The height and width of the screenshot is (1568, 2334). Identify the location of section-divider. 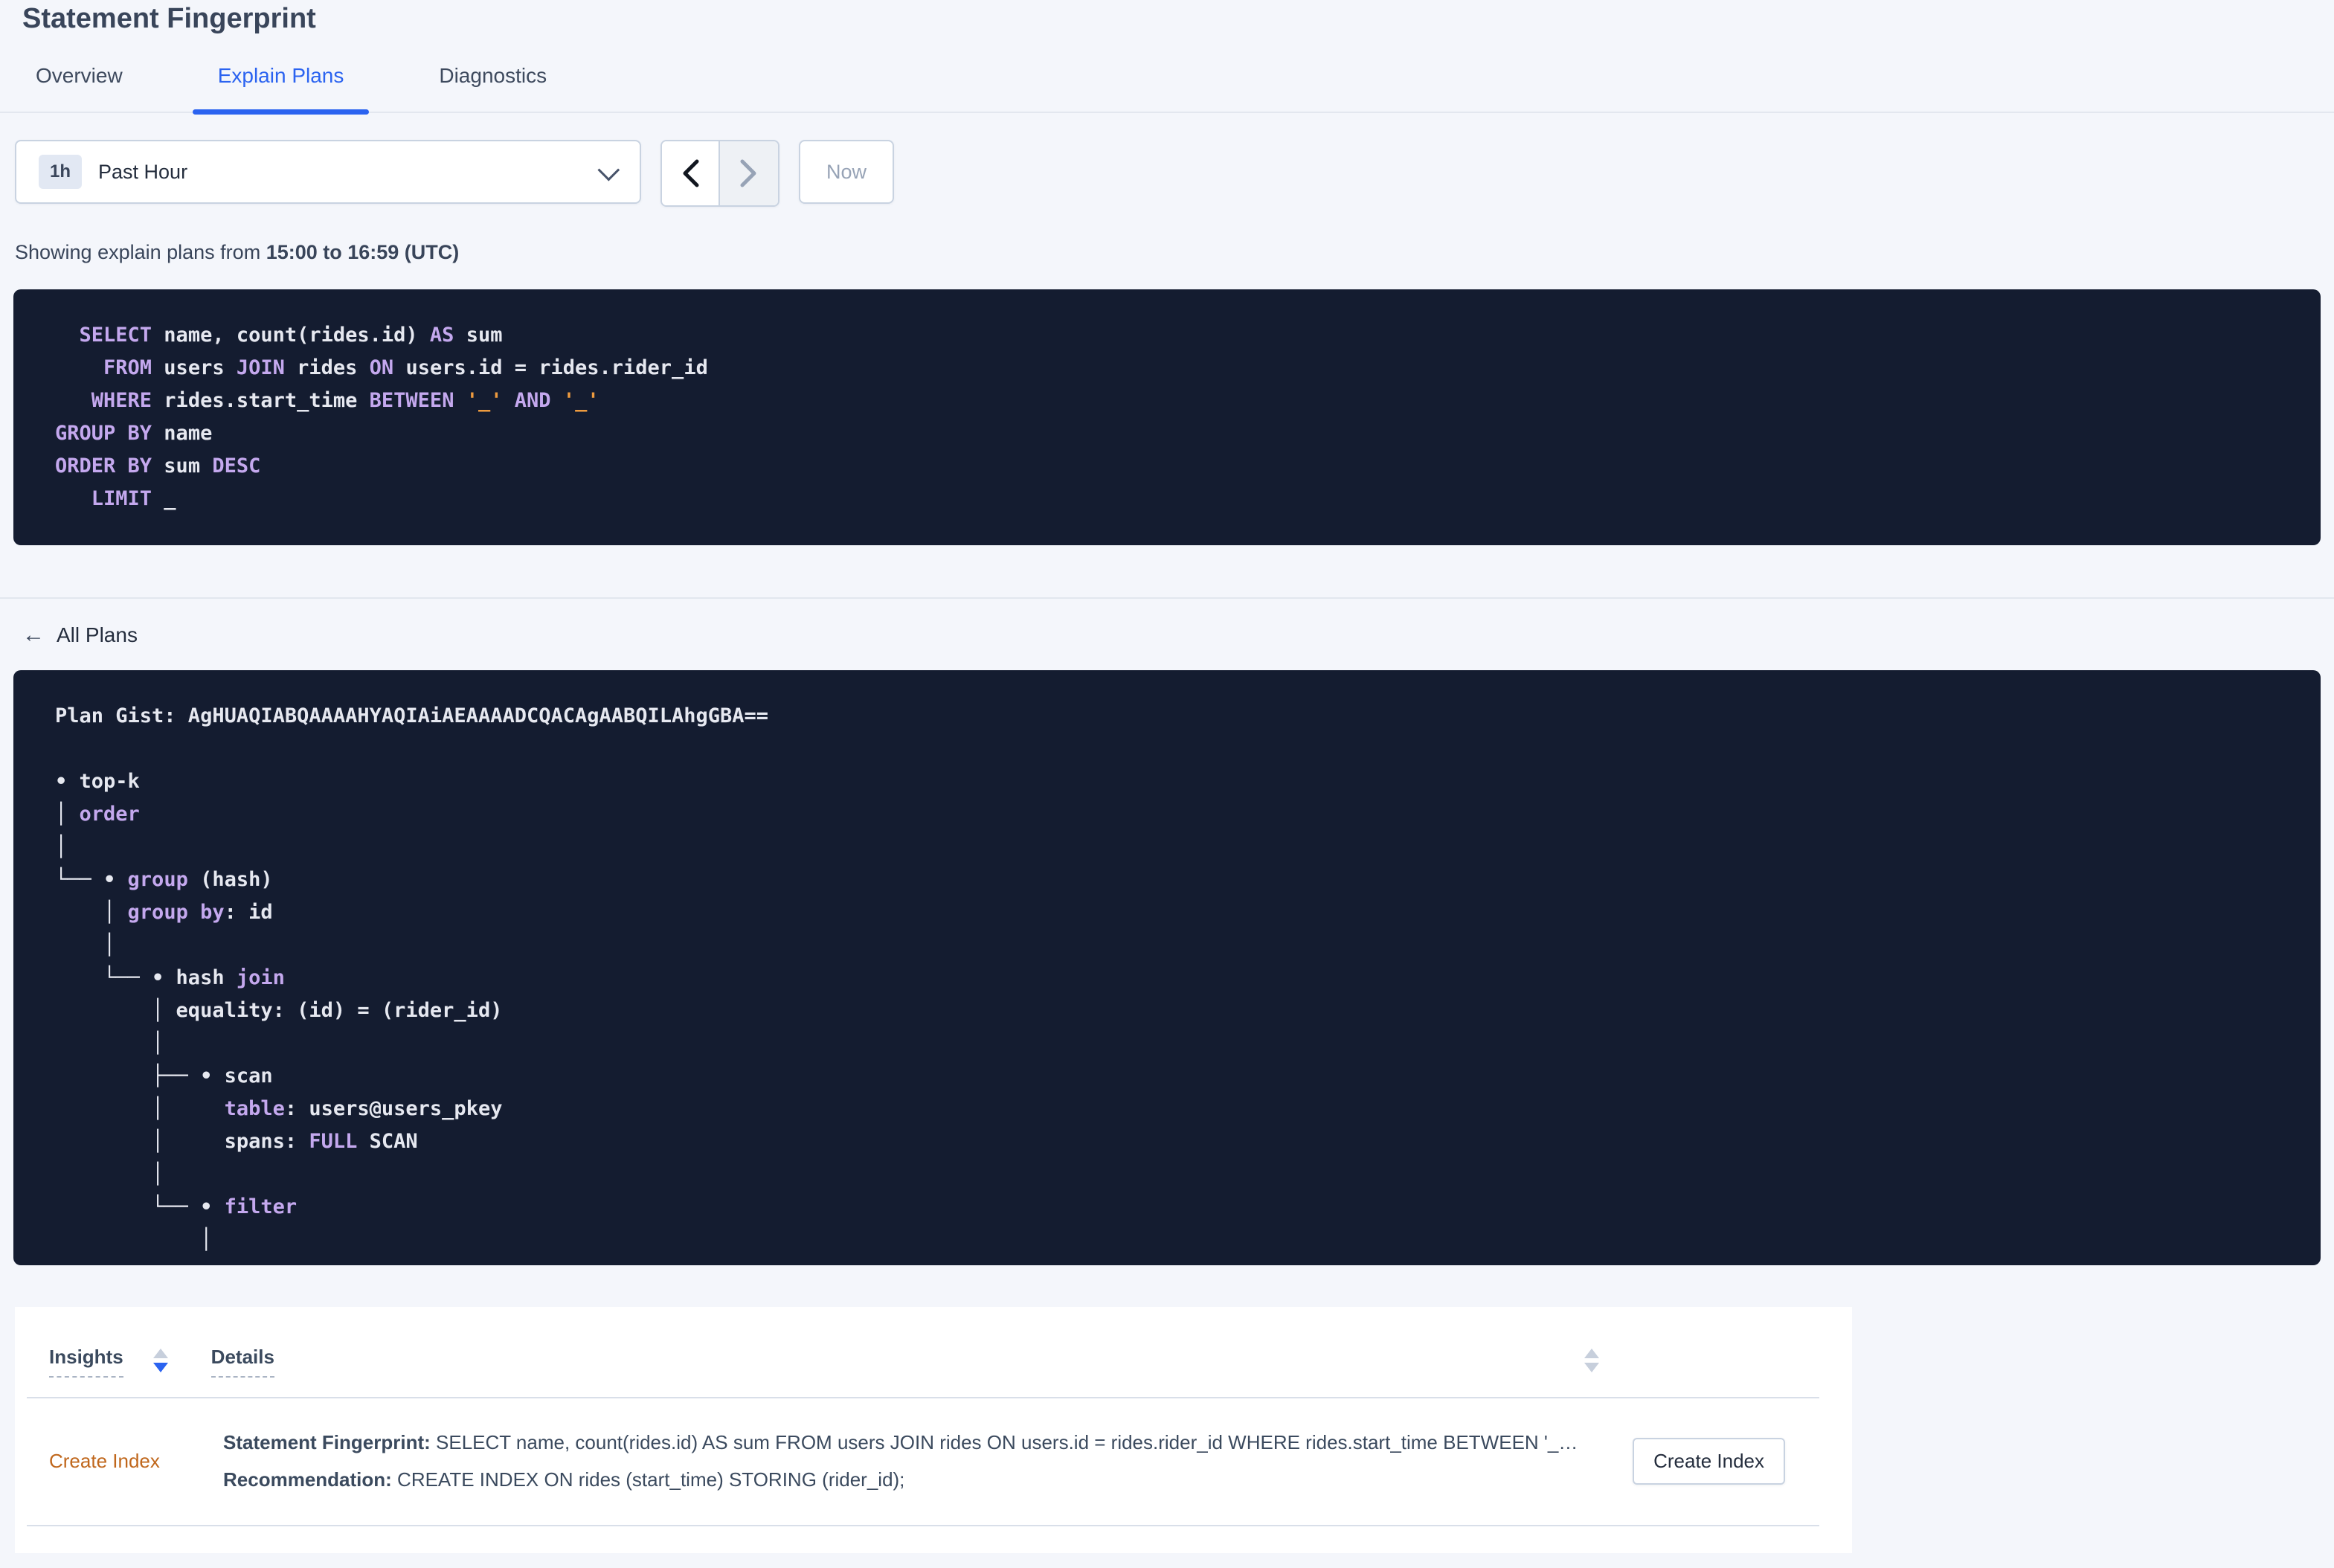
(1167, 598).